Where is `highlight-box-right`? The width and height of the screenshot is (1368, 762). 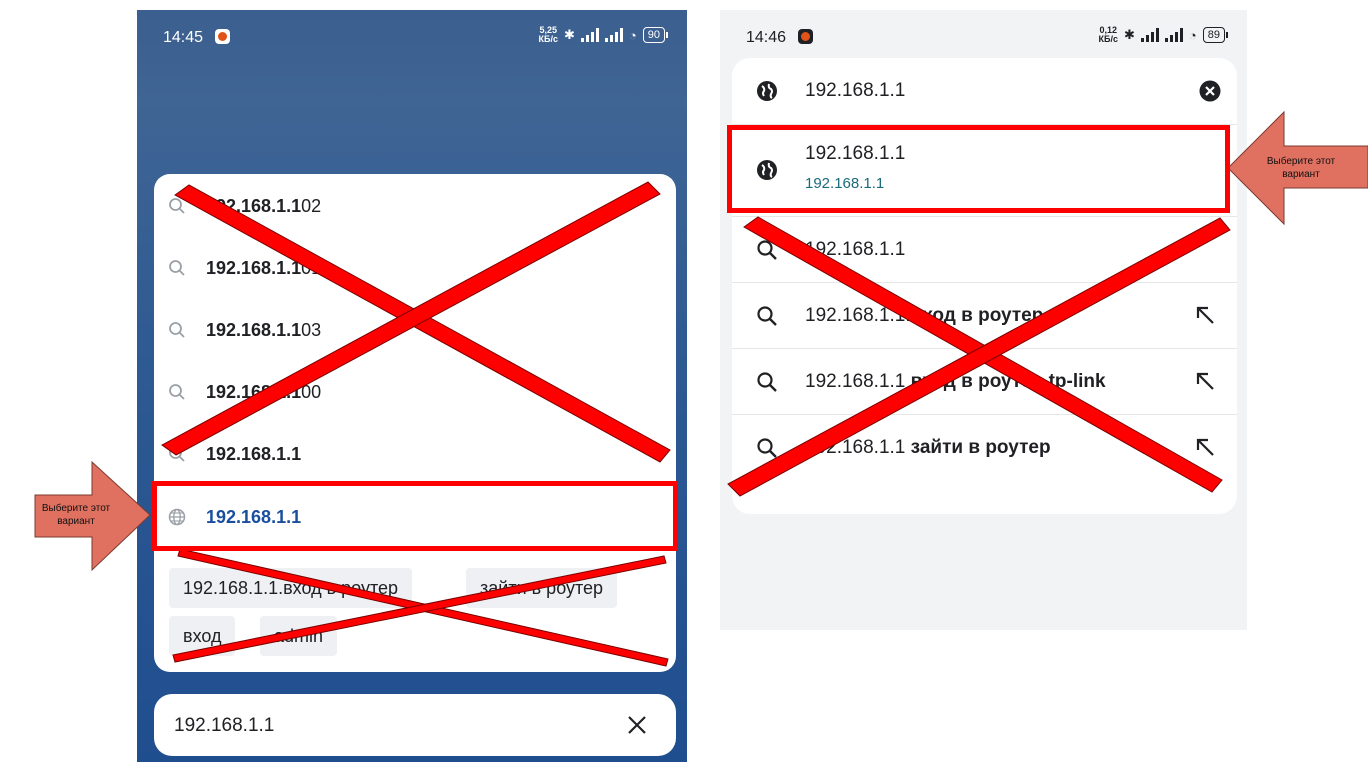
highlight-box-right is located at coordinates (978, 169).